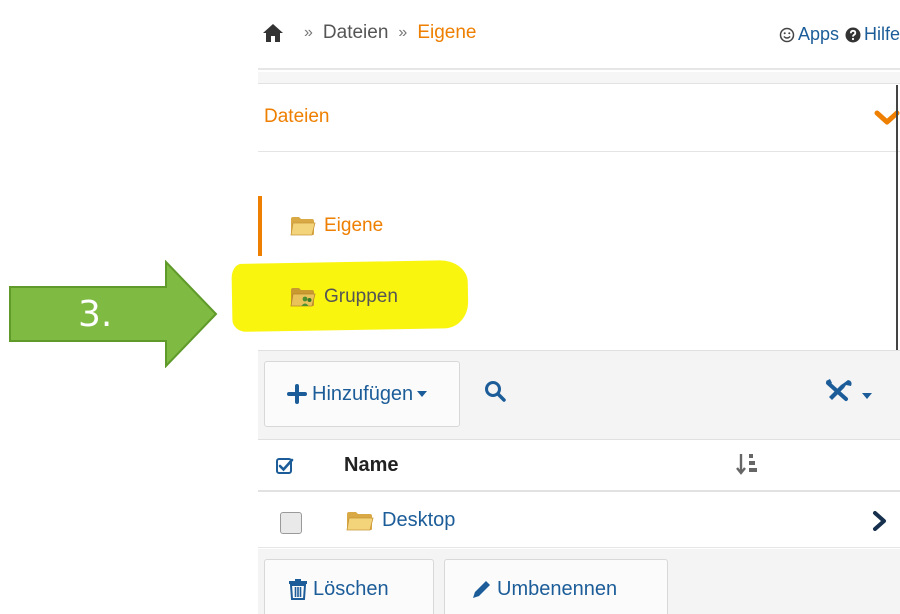 This screenshot has height=614, width=900. I want to click on action-bar: Löschen Umbenennen, so click(579, 581).